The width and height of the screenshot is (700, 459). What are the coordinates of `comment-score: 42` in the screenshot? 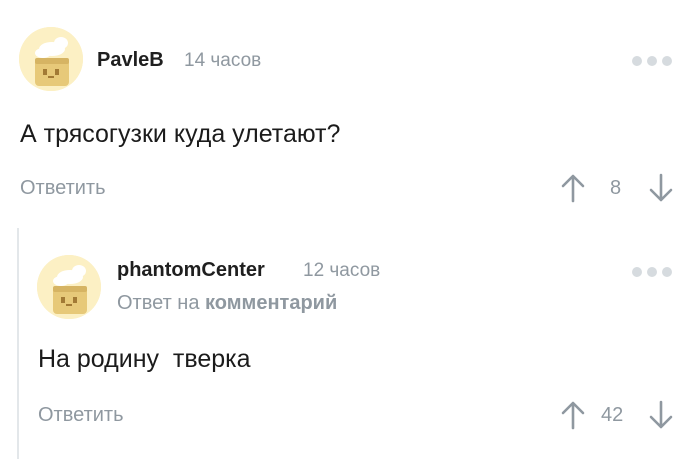 It's located at (612, 415).